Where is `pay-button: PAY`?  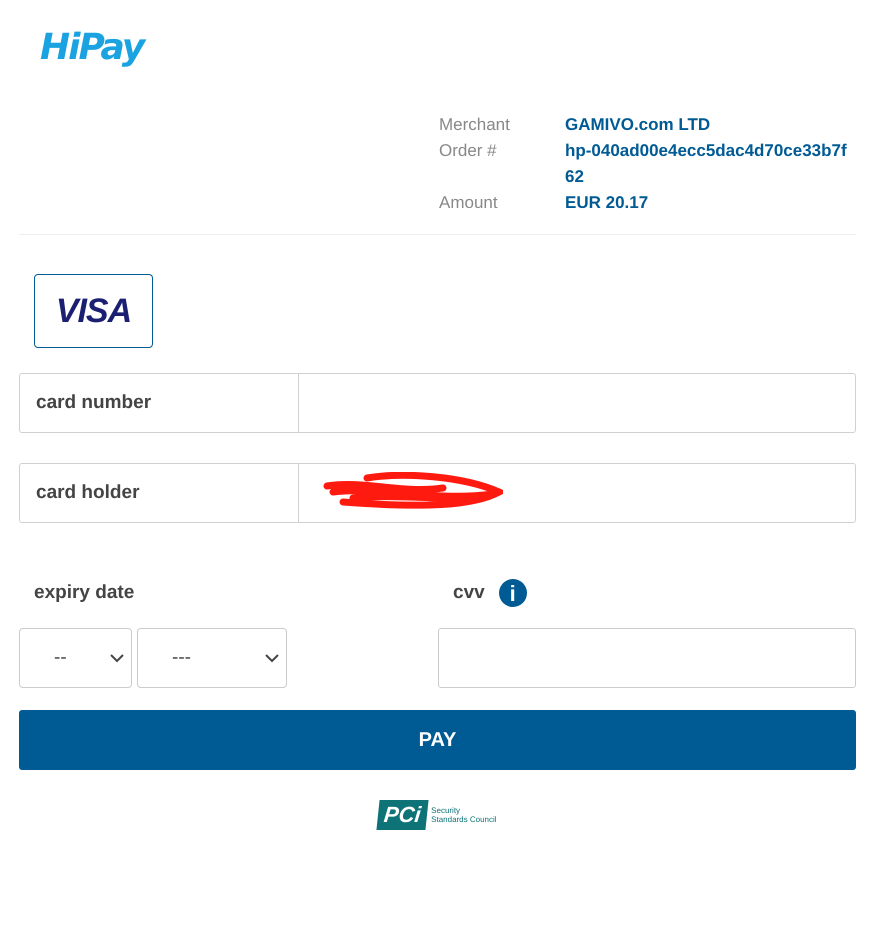
pay-button: PAY is located at coordinates (437, 740).